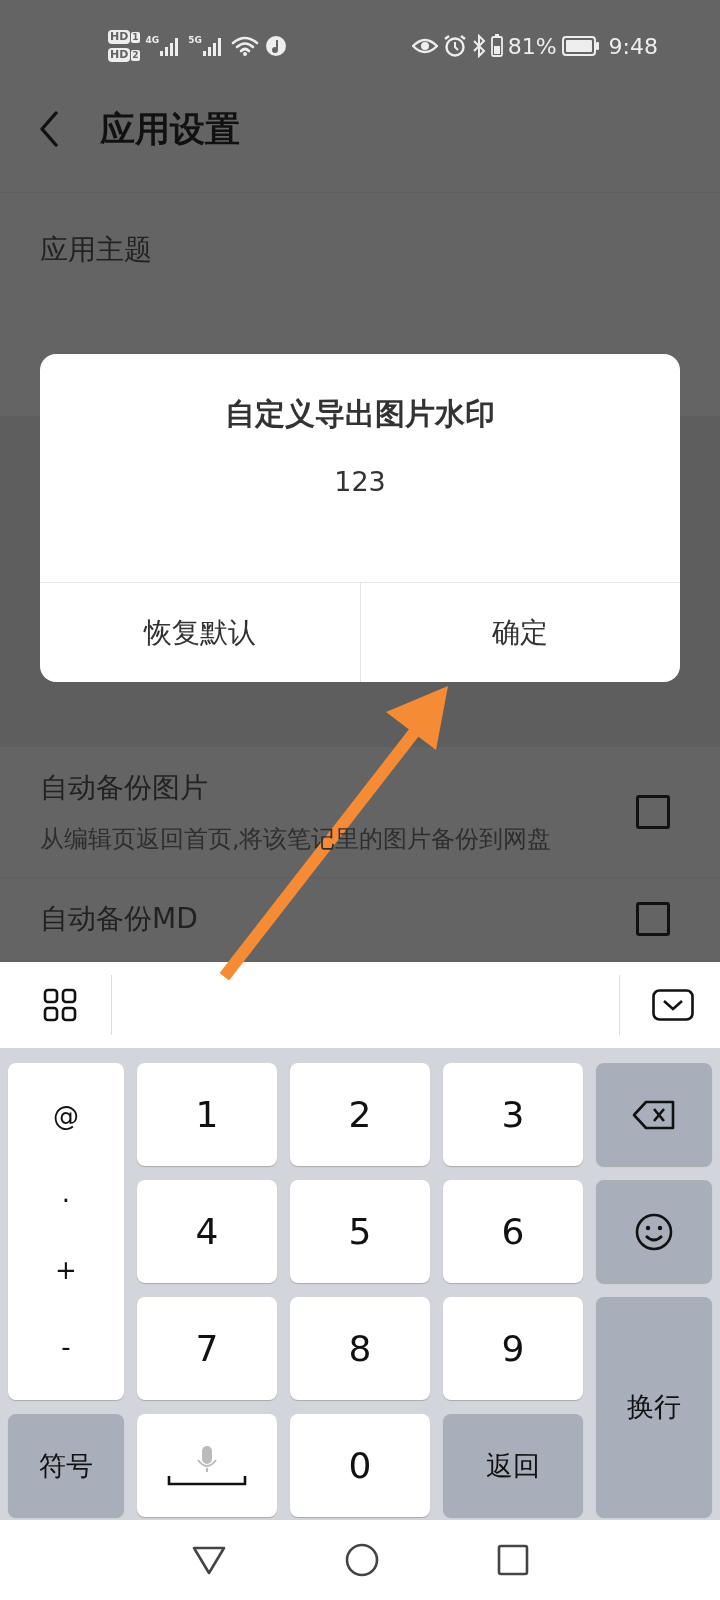 Image resolution: width=720 pixels, height=1600 pixels. I want to click on digit-key: 9, so click(513, 1348).